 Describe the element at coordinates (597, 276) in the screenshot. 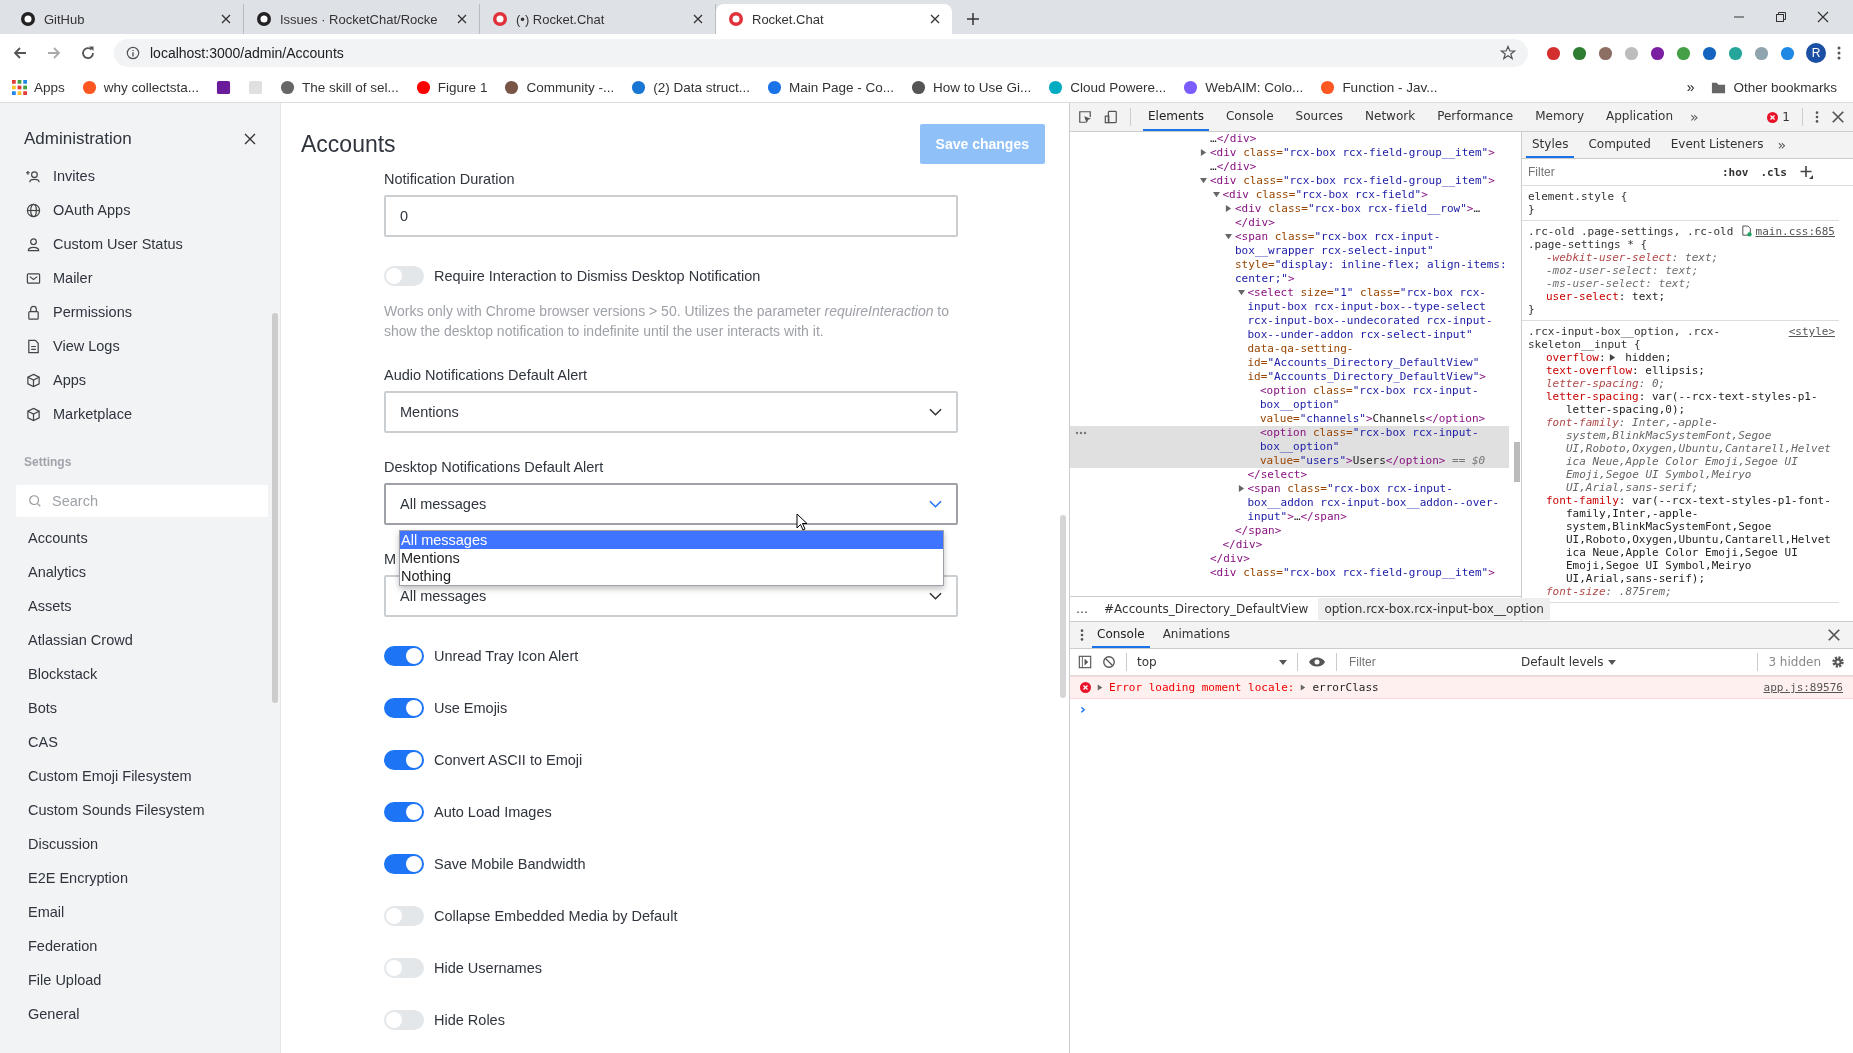

I see `toggle-label: Require Interaction to Dismiss Desktop Notification` at that location.